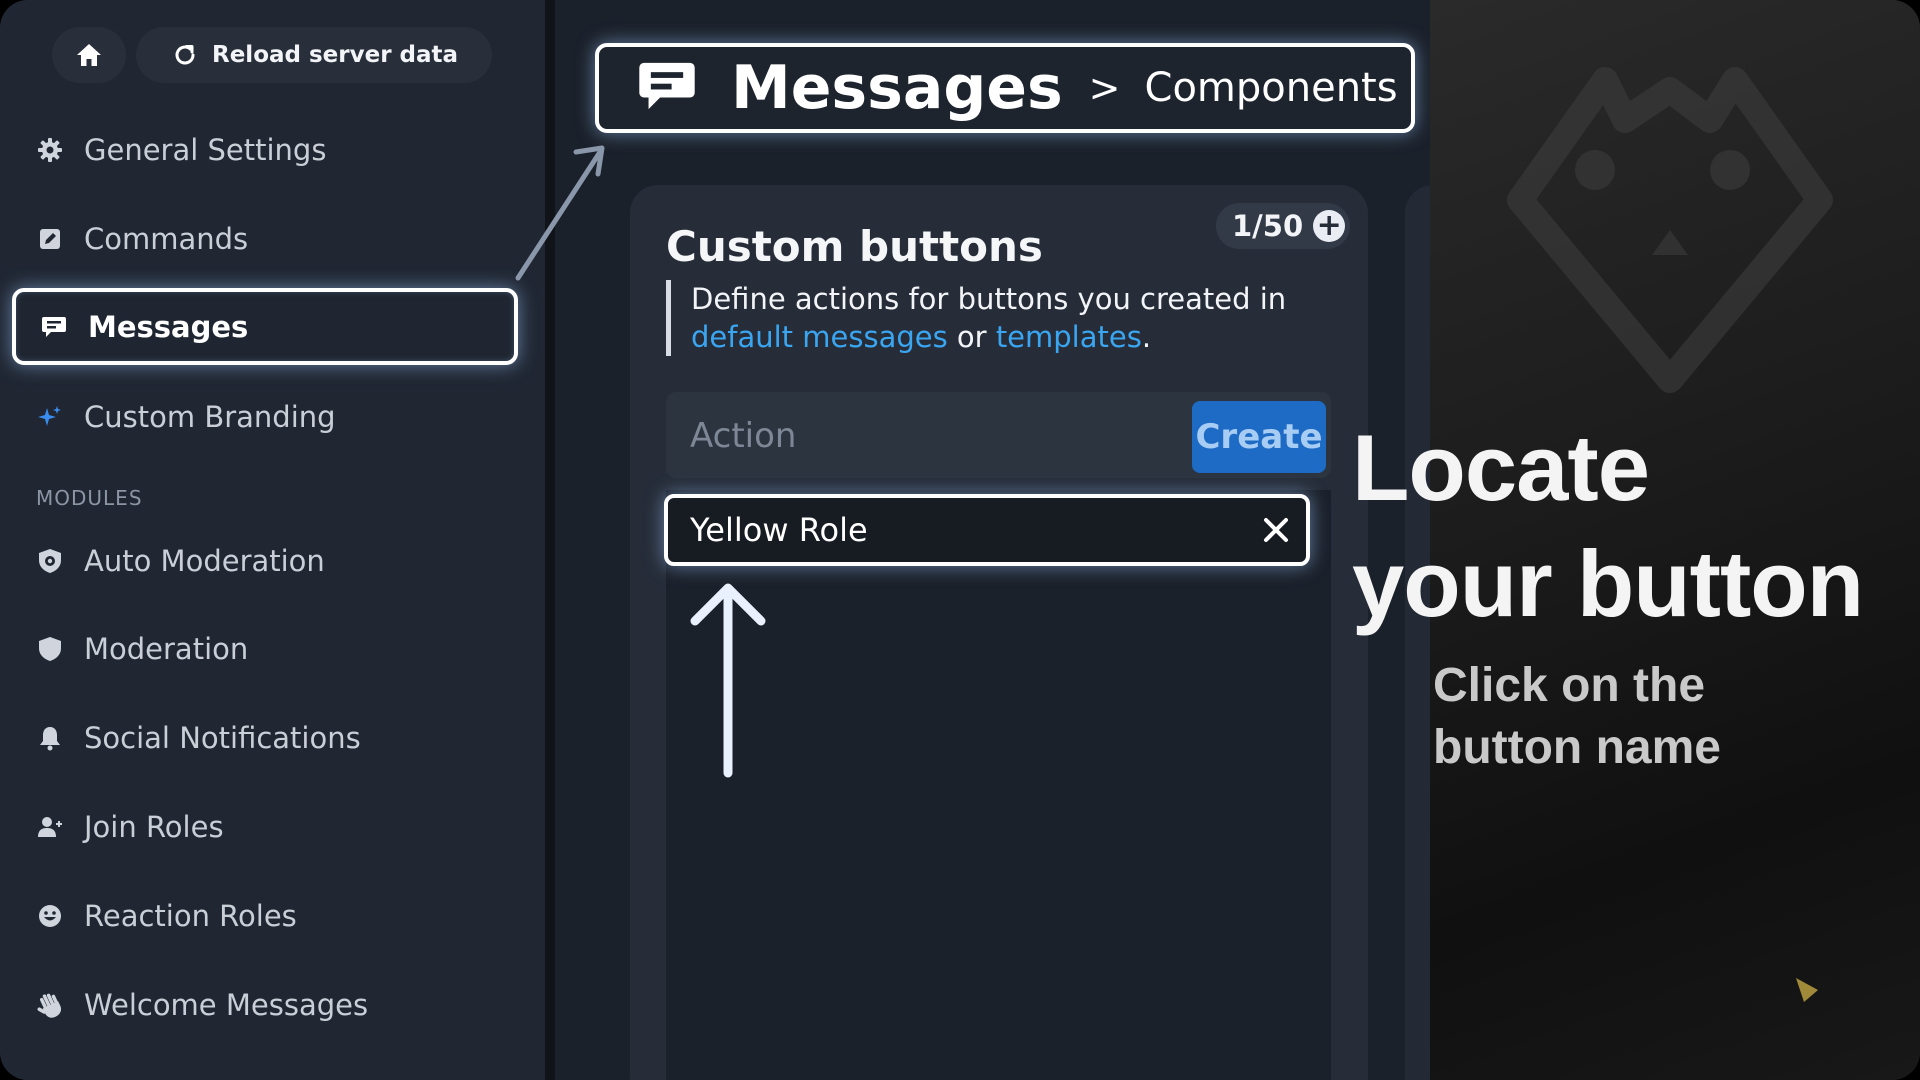  Describe the element at coordinates (728, 680) in the screenshot. I see `arrow-up-icon` at that location.